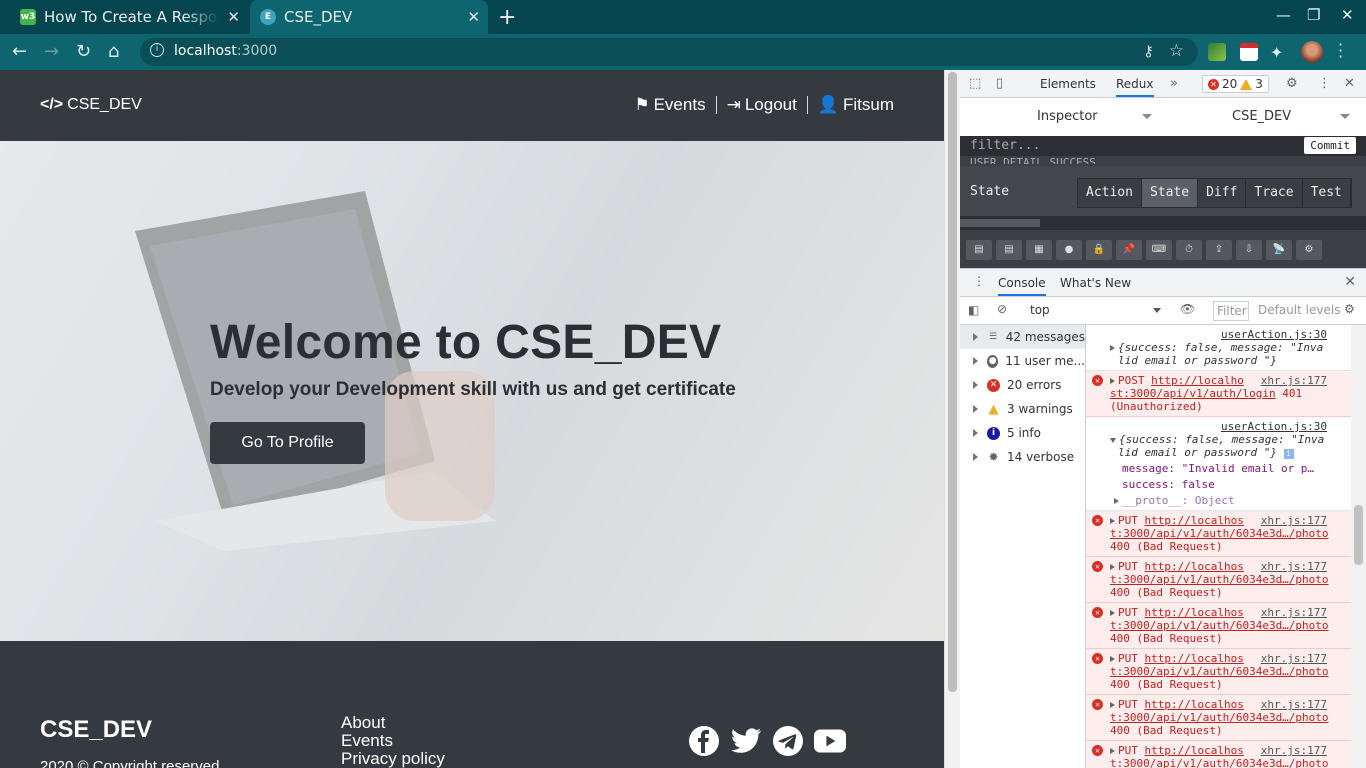  Describe the element at coordinates (1039, 250) in the screenshot. I see `layout-bottom-icon: ▦` at that location.